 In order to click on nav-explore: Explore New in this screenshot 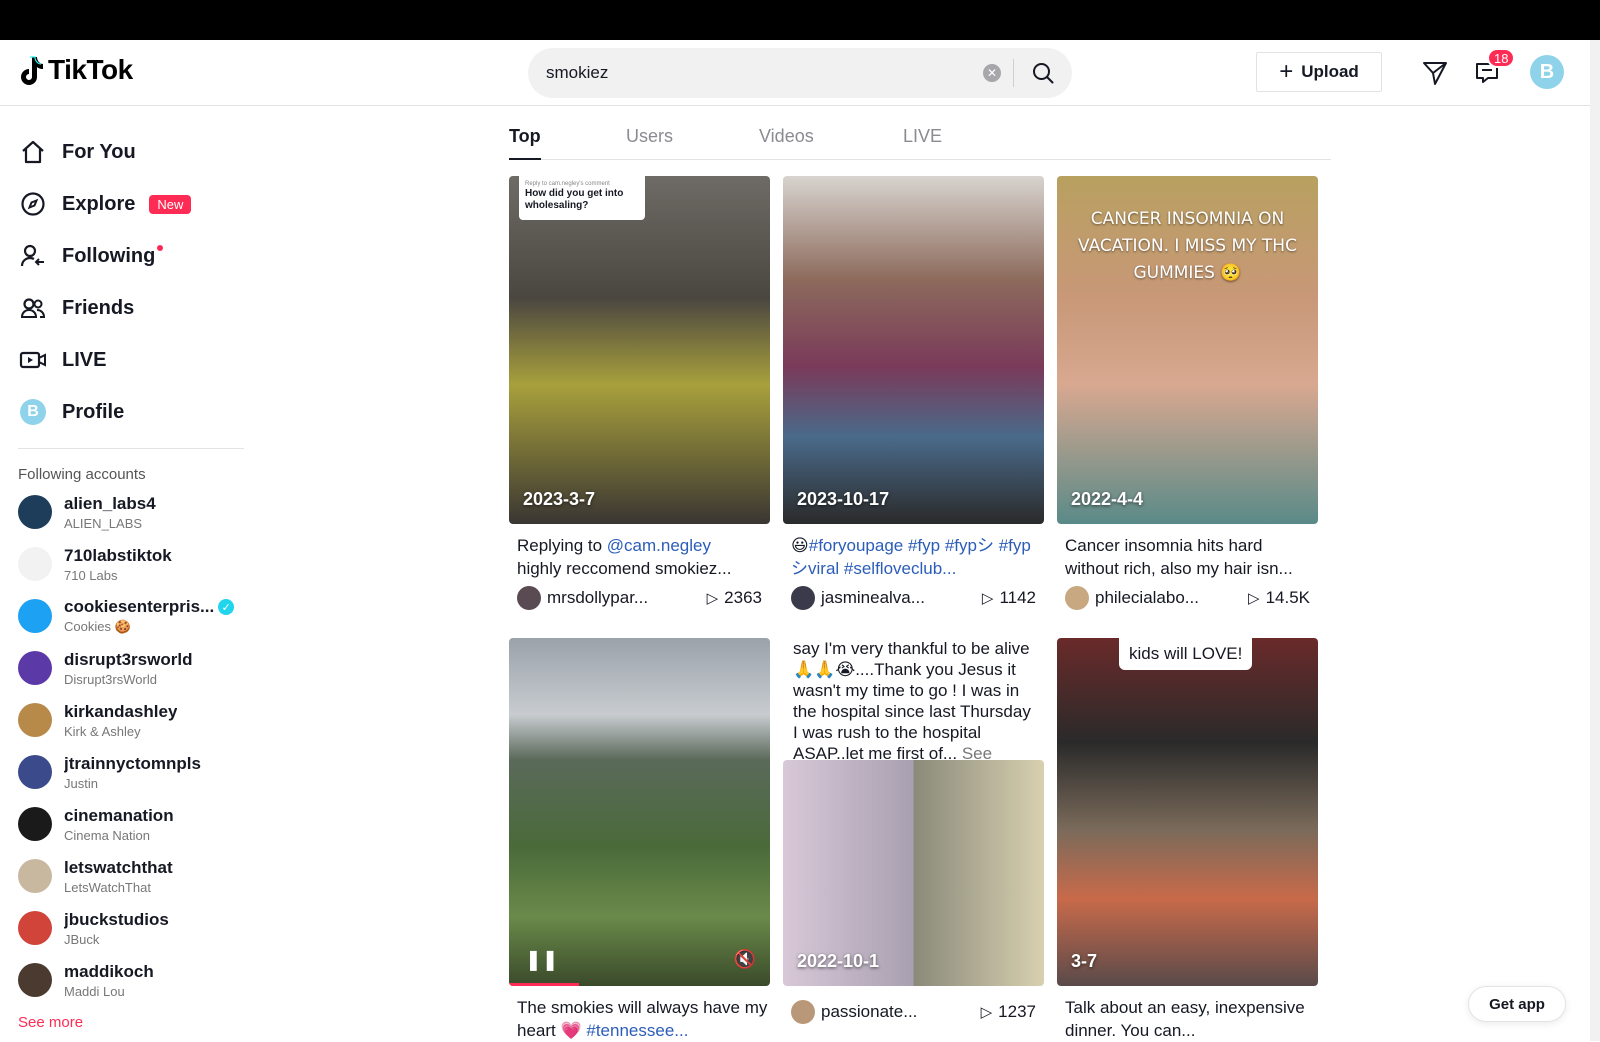, I will do `click(105, 204)`.